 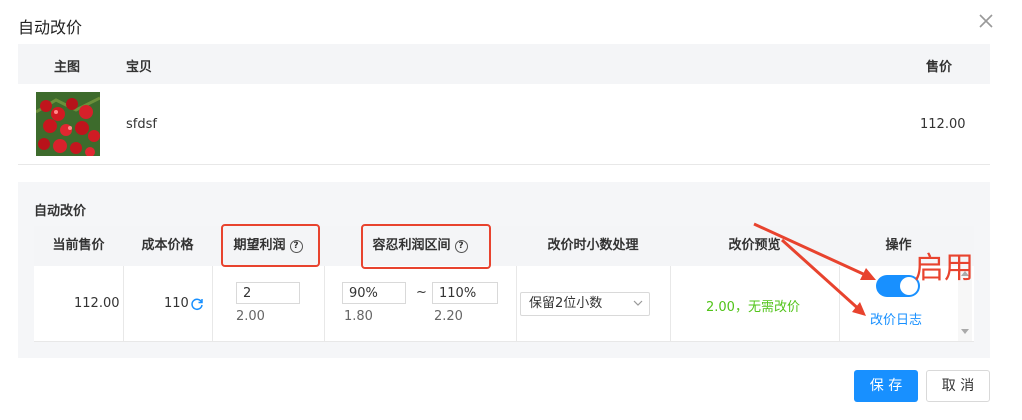 I want to click on expected-profit-input: 2, so click(x=268, y=293).